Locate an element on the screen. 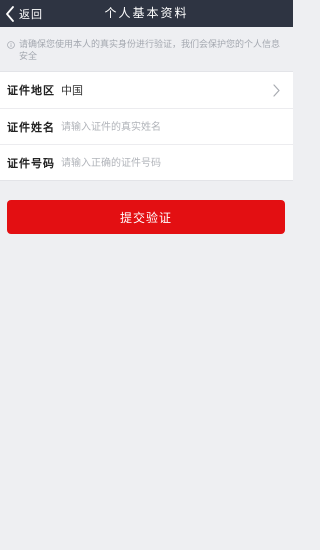  region-value: 中国 is located at coordinates (72, 90).